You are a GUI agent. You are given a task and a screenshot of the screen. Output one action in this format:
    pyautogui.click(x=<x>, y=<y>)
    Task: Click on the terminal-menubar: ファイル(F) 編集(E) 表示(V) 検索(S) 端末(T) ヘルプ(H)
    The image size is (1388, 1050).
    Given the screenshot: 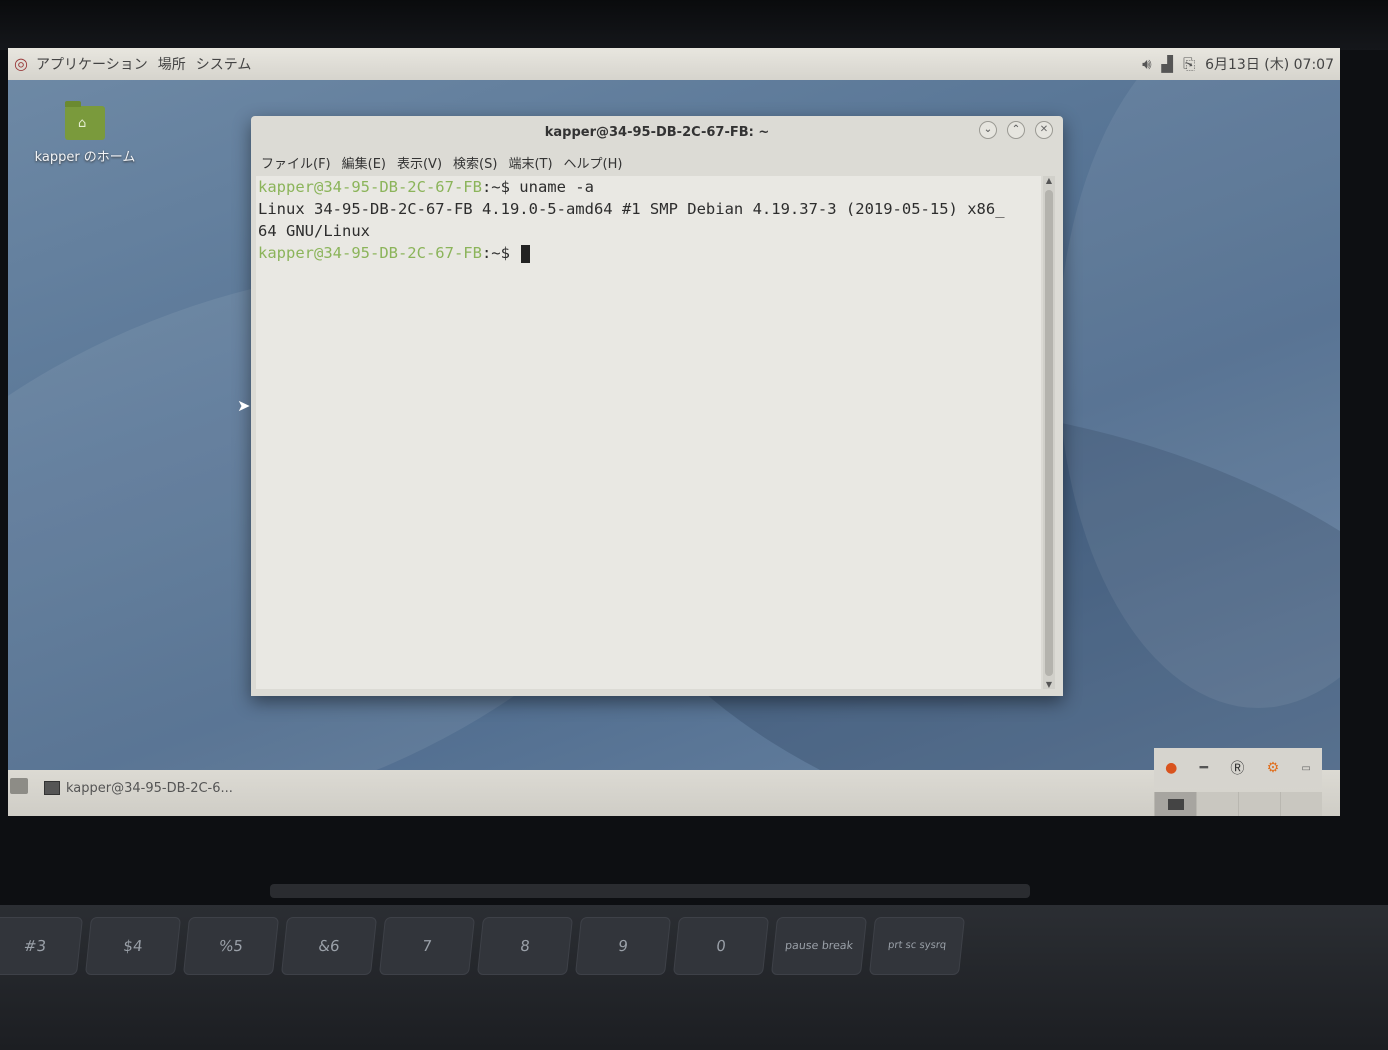 What is the action you would take?
    pyautogui.click(x=657, y=162)
    